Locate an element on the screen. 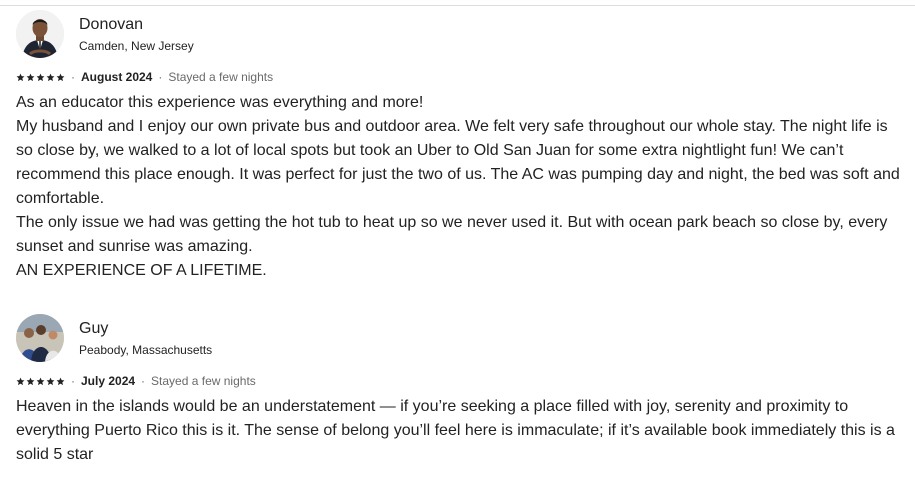  review-paragraph: AN EXPERIENCE OF A LIFETIME. is located at coordinates (141, 270).